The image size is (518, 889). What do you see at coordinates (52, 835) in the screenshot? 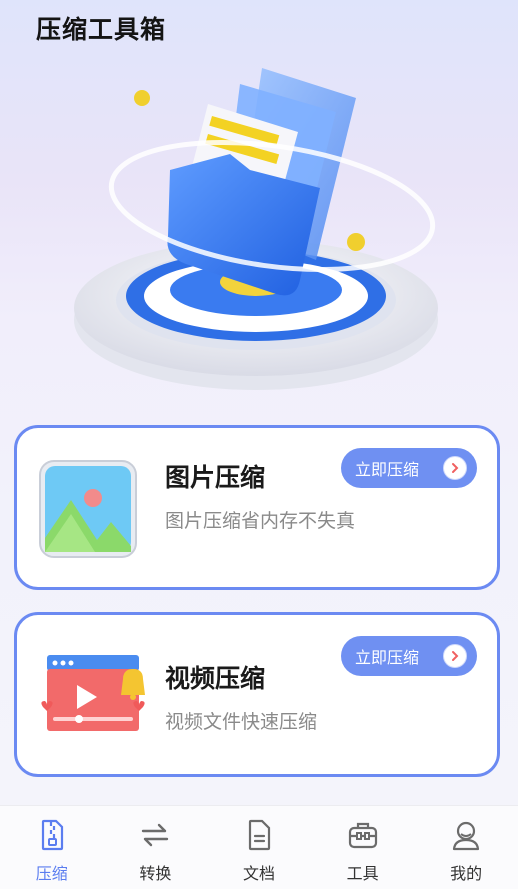
I see `zip-file-icon` at bounding box center [52, 835].